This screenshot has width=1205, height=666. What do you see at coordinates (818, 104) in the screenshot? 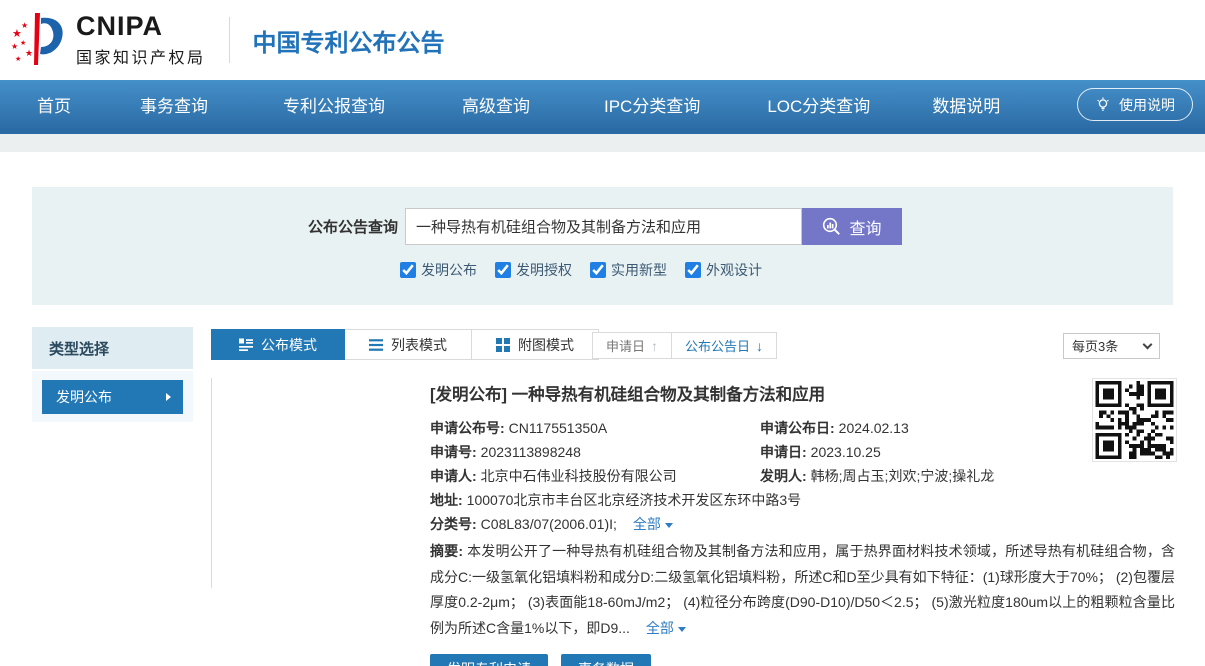
I see `nav-item-loc-query: LOC分类查询` at bounding box center [818, 104].